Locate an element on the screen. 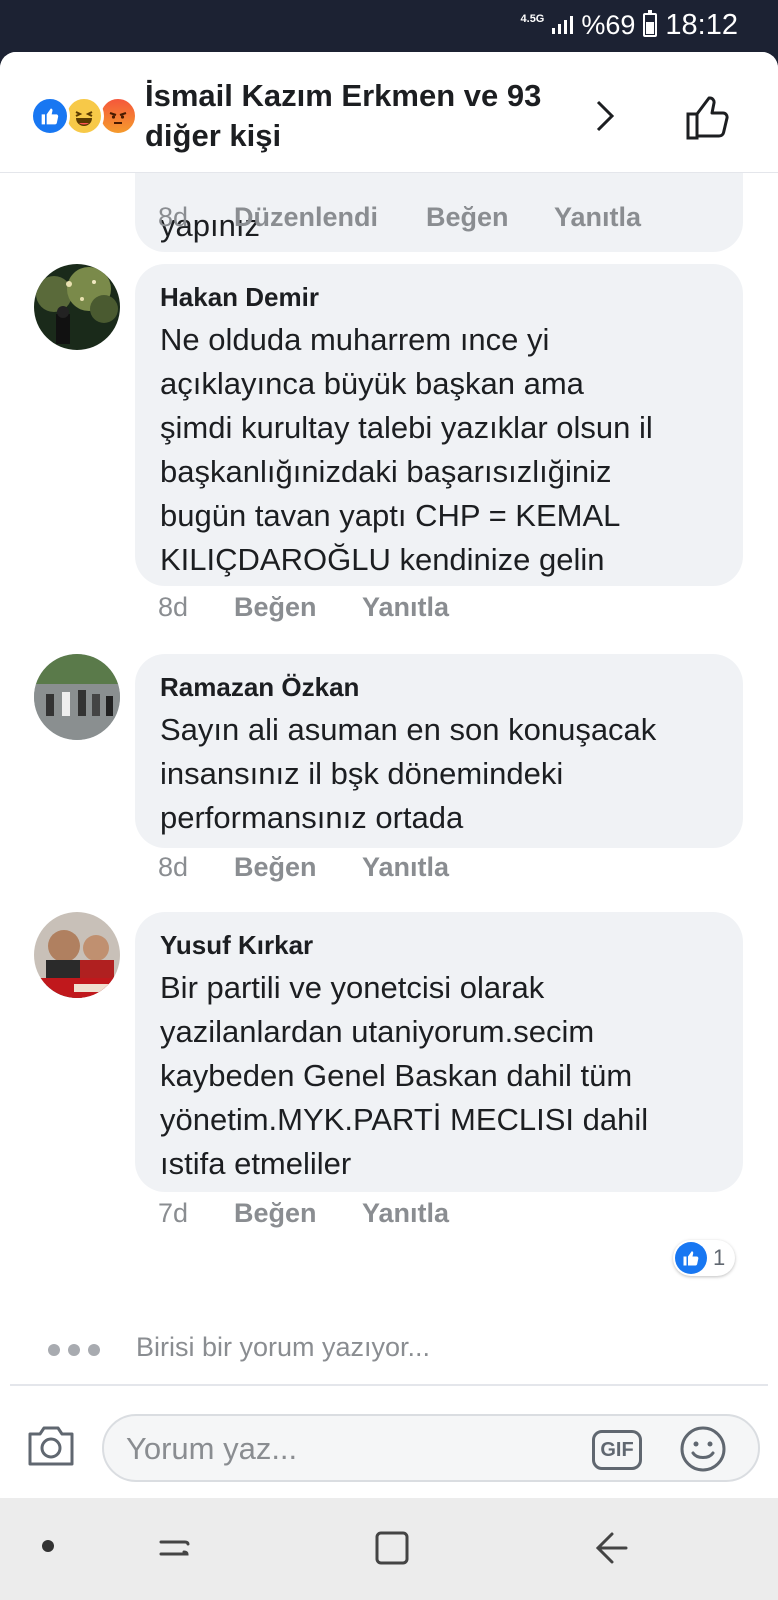 The height and width of the screenshot is (1600, 778). comment-composer: GIF is located at coordinates (389, 1445).